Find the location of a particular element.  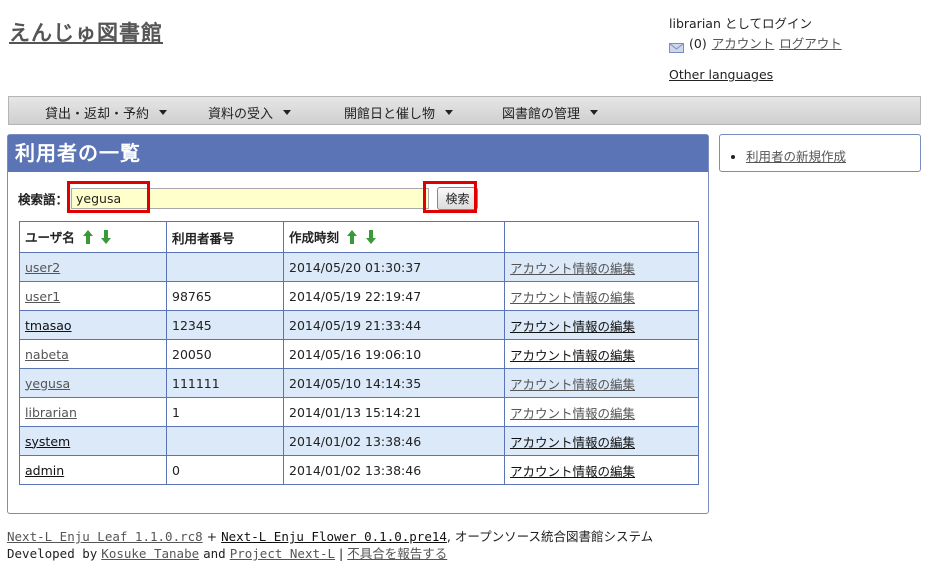

created-at-cell: 2014/05/10 14:14:35 is located at coordinates (394, 383).